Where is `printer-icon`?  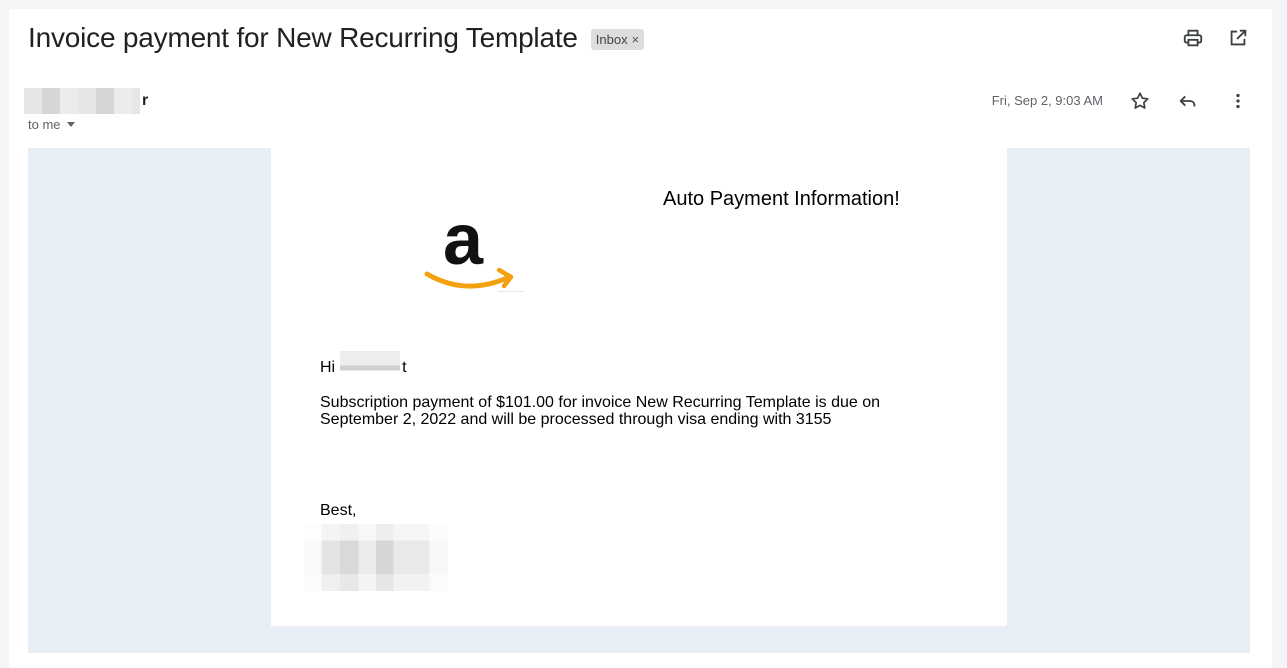 printer-icon is located at coordinates (1193, 38).